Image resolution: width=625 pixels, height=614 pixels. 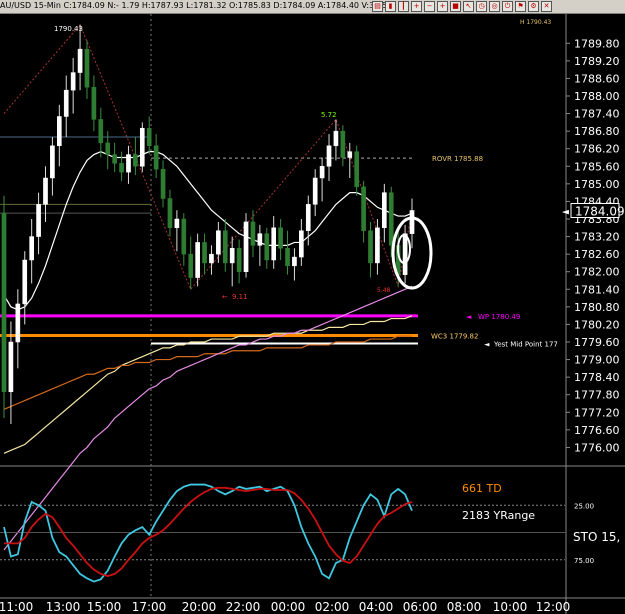 I want to click on y-tick-label: 1780.20, so click(x=597, y=324).